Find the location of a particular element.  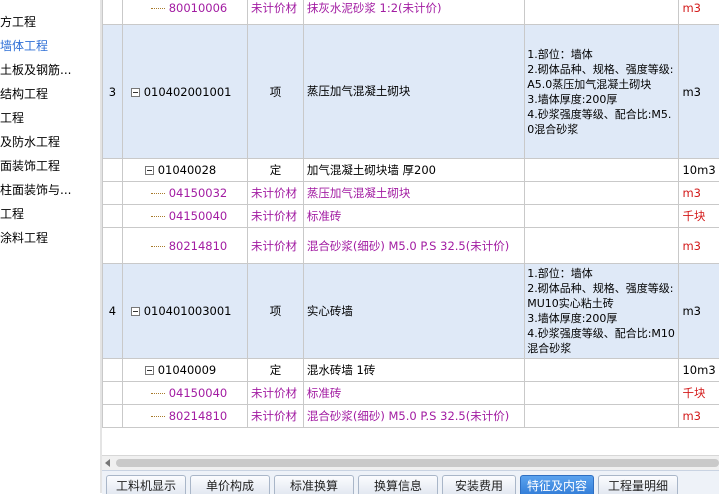

tab-6: 工程量明细 is located at coordinates (638, 484).